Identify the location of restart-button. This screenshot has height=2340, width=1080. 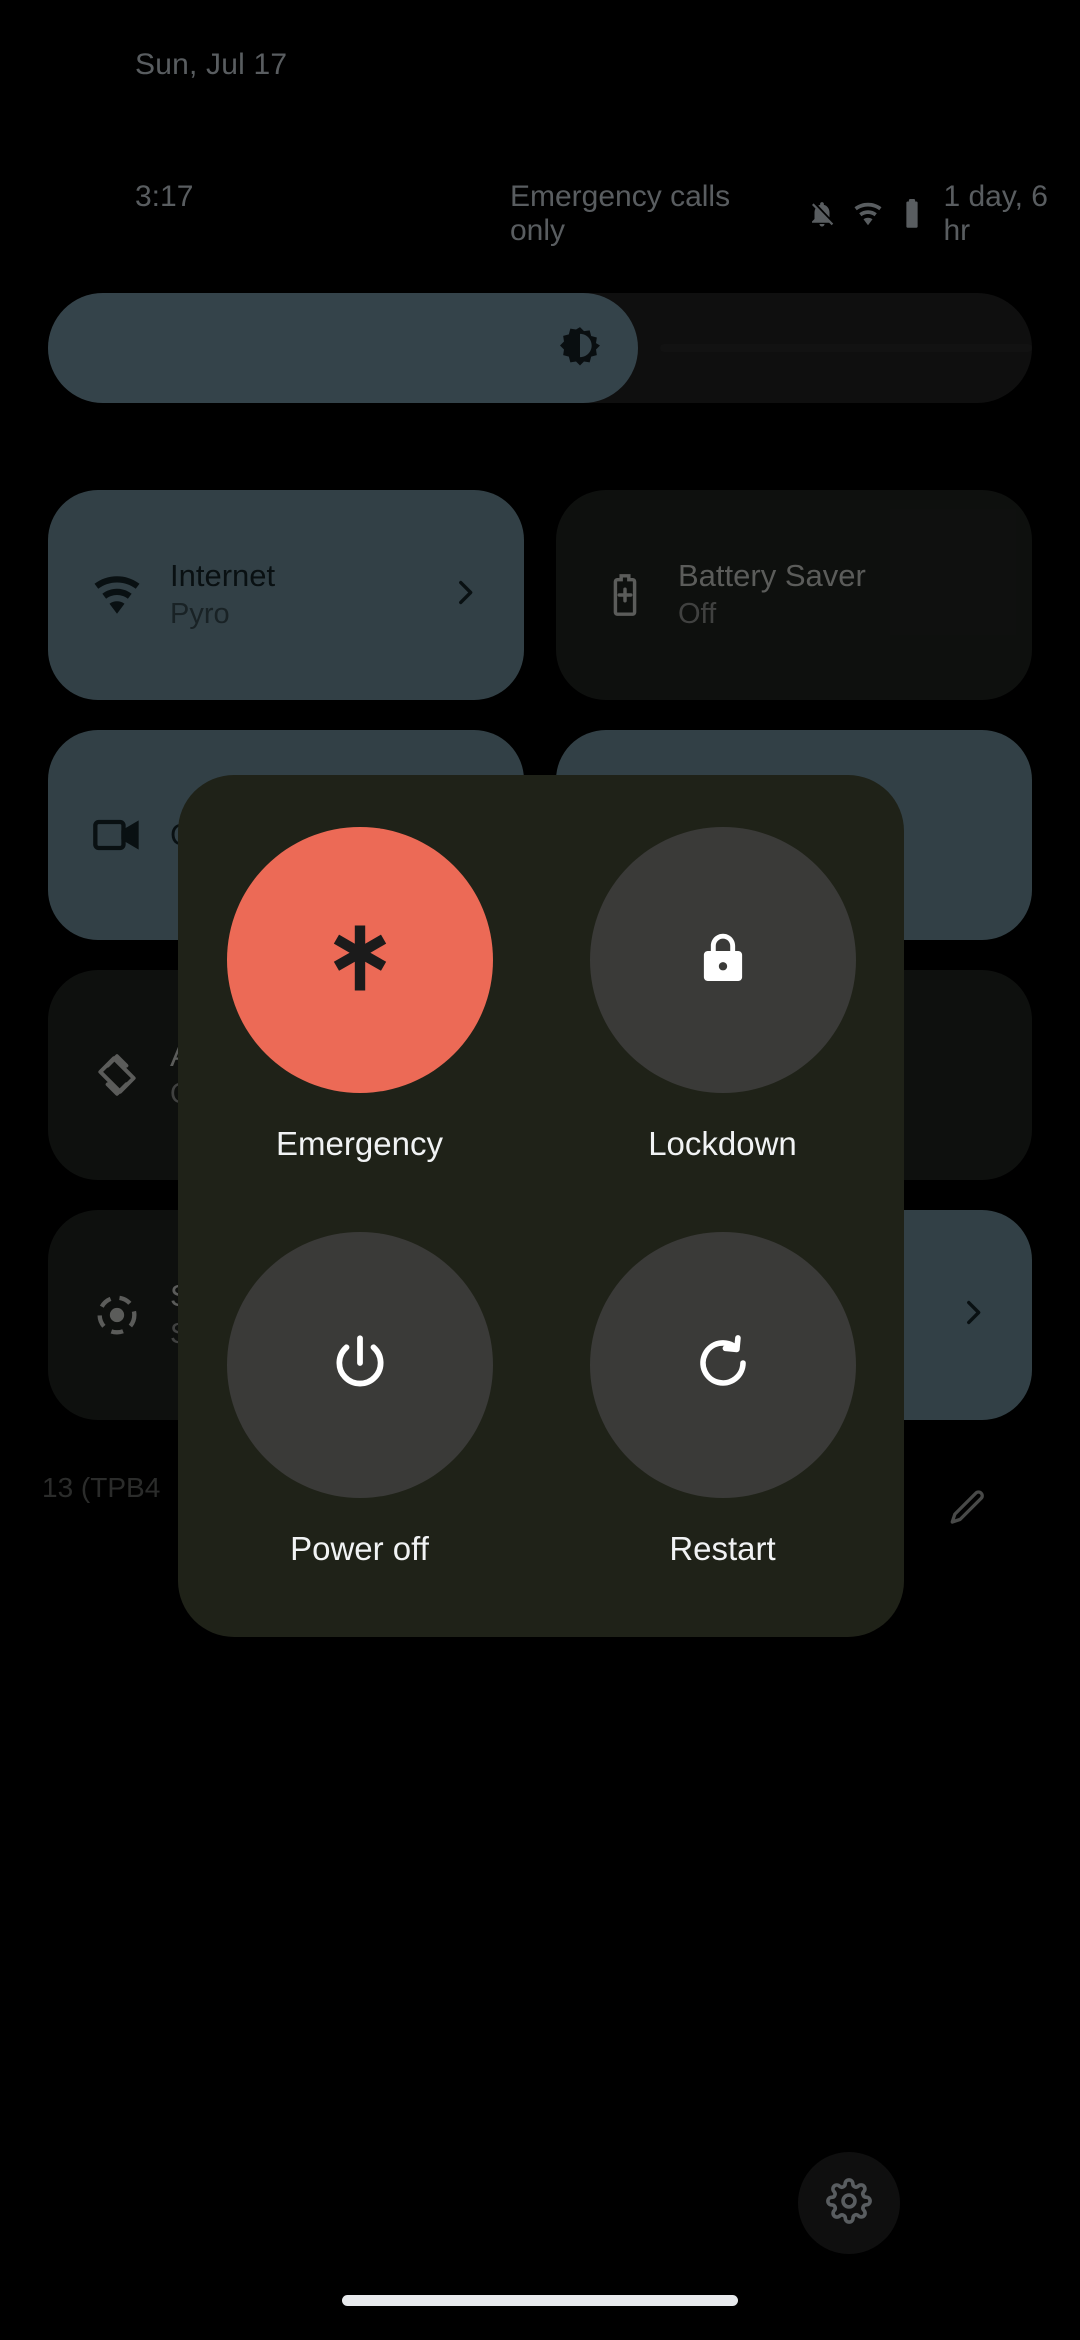
(722, 1365).